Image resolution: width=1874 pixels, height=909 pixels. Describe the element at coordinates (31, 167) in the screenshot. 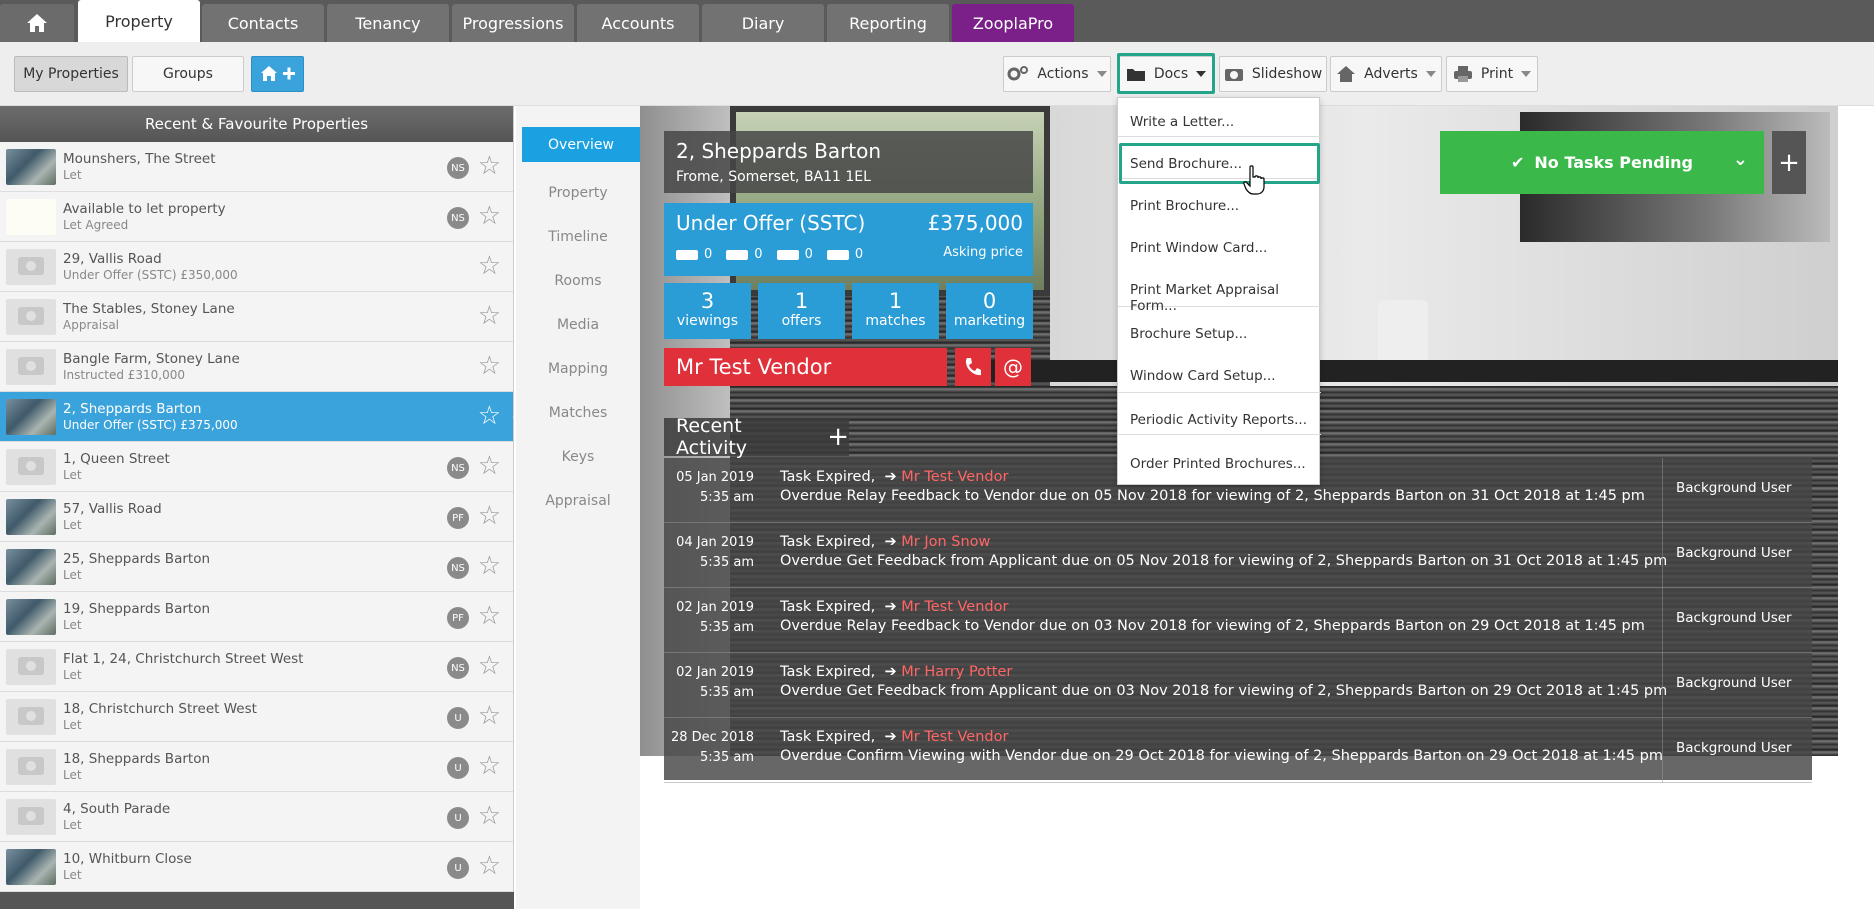

I see `property-thumbnail` at that location.